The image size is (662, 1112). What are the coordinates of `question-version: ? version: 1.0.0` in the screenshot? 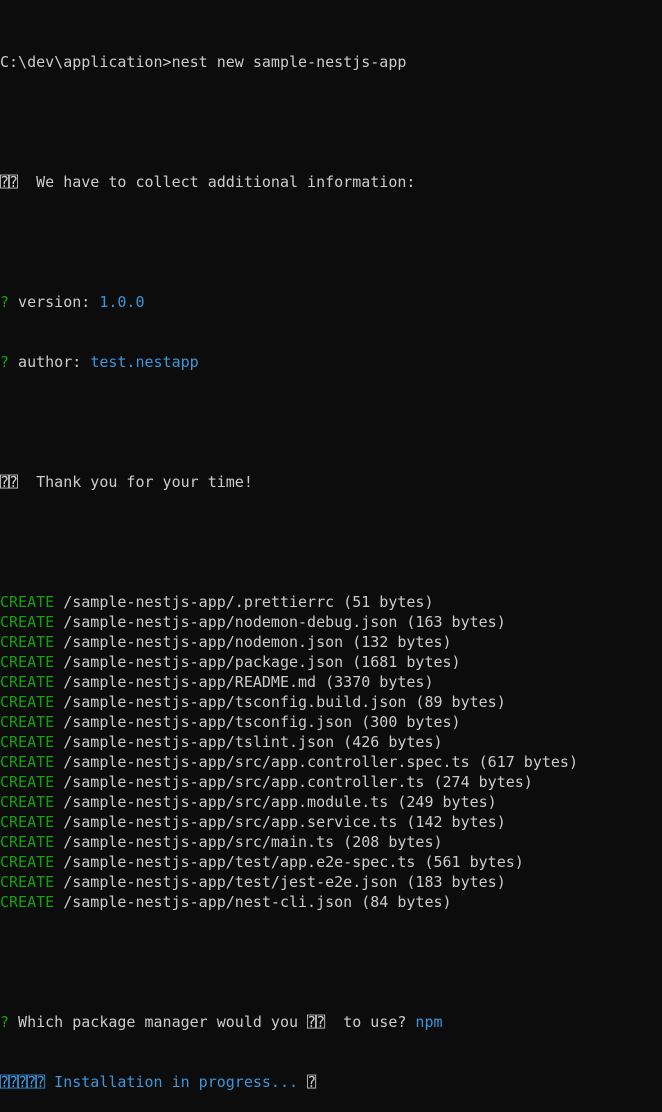 It's located at (331, 302).